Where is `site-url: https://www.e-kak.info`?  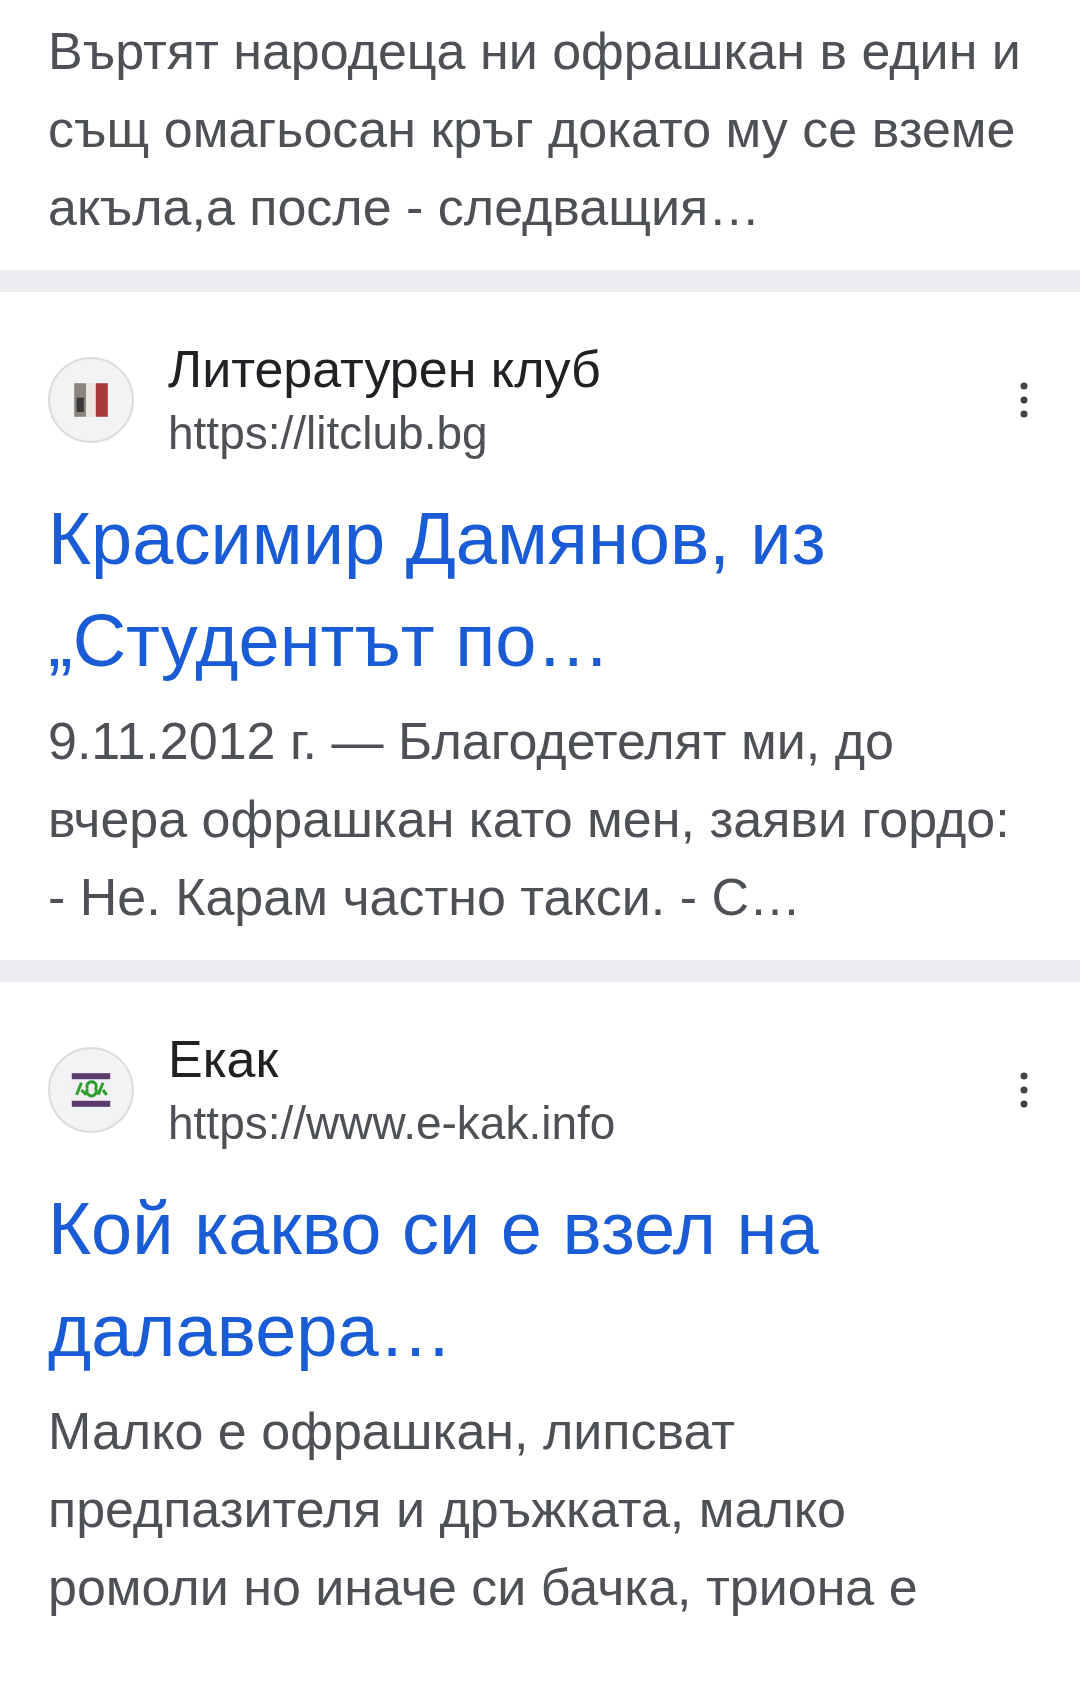
site-url: https://www.e-kak.info is located at coordinates (572, 1123).